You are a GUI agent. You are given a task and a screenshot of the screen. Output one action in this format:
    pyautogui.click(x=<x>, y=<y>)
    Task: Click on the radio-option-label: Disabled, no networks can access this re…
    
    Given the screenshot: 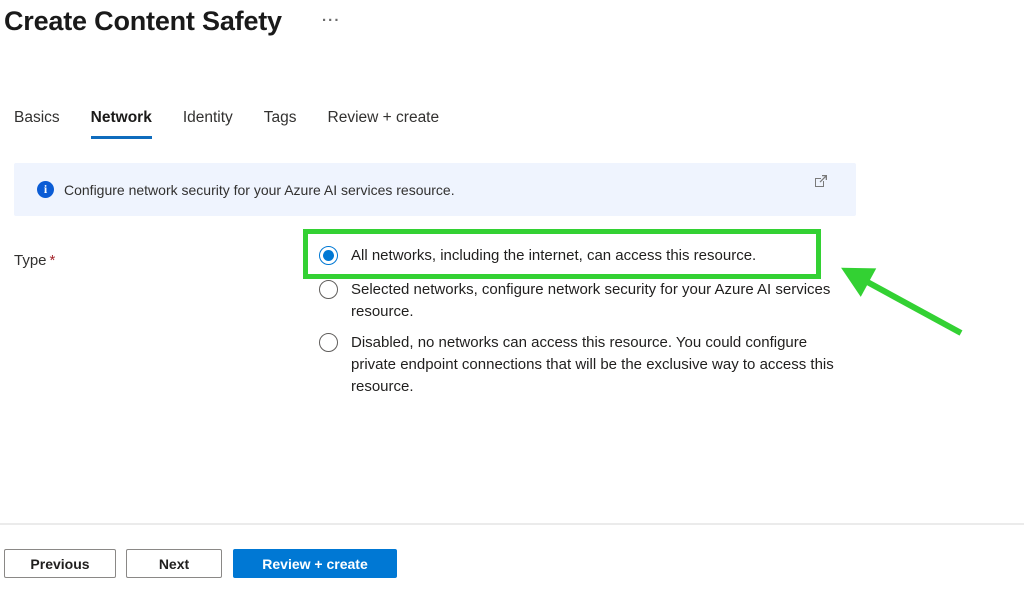 What is the action you would take?
    pyautogui.click(x=592, y=364)
    